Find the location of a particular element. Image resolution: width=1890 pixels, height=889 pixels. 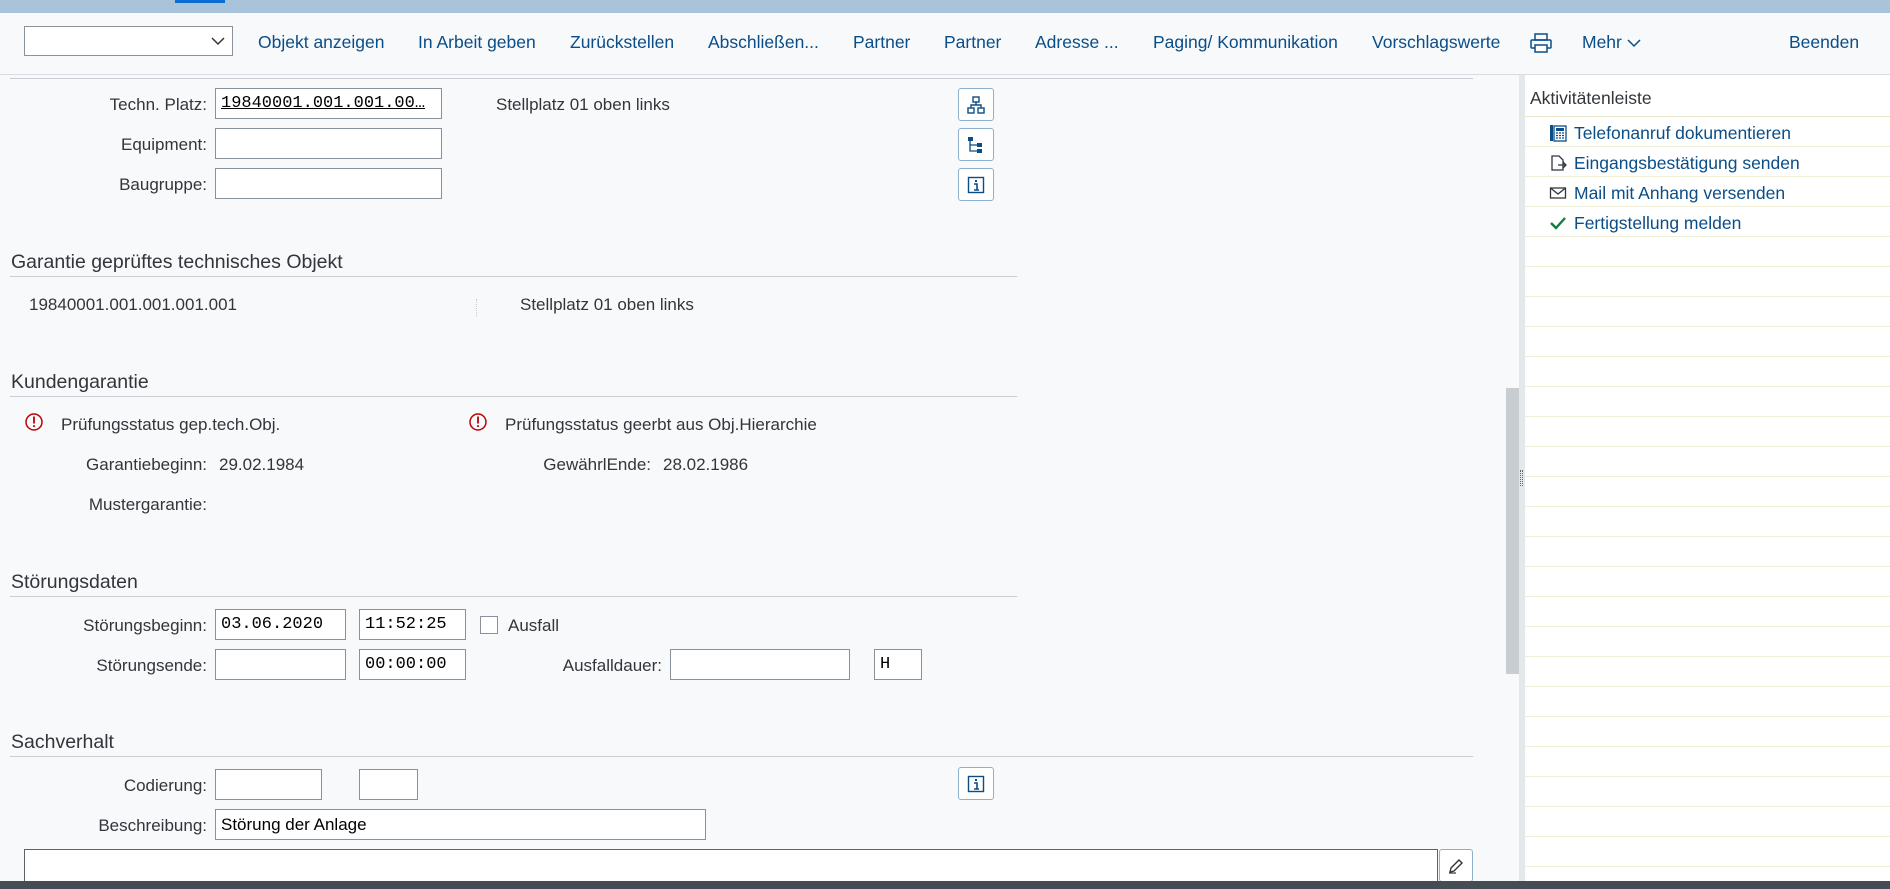

mehr-button: Mehr is located at coordinates (1611, 42).